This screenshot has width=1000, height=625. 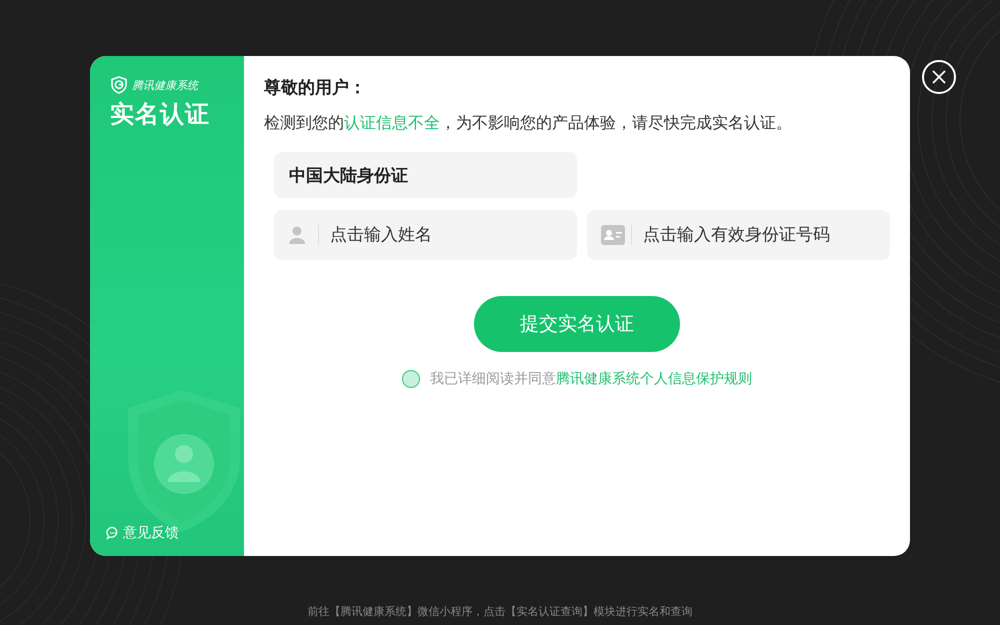 What do you see at coordinates (738, 235) in the screenshot?
I see `input-field: 点击输入有效身份证号码` at bounding box center [738, 235].